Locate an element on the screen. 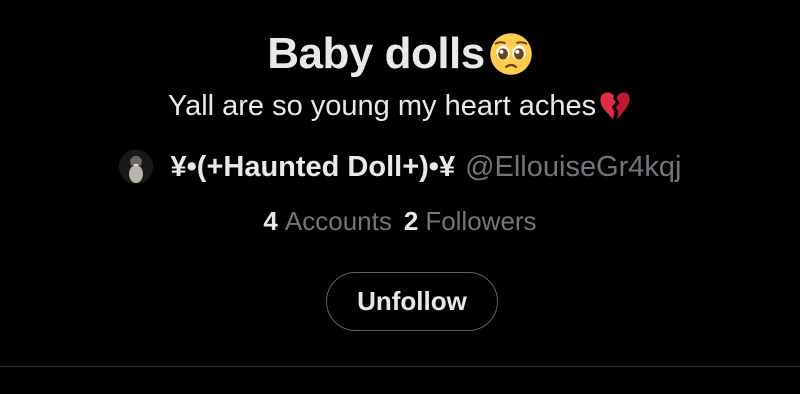  avatar-image is located at coordinates (135, 167).